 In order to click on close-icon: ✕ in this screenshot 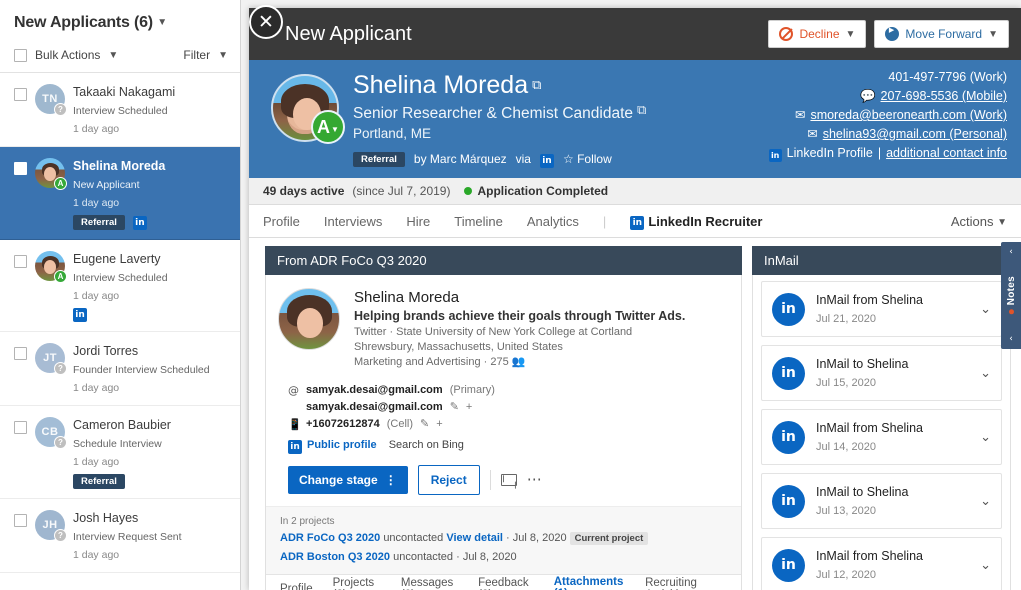, I will do `click(266, 22)`.